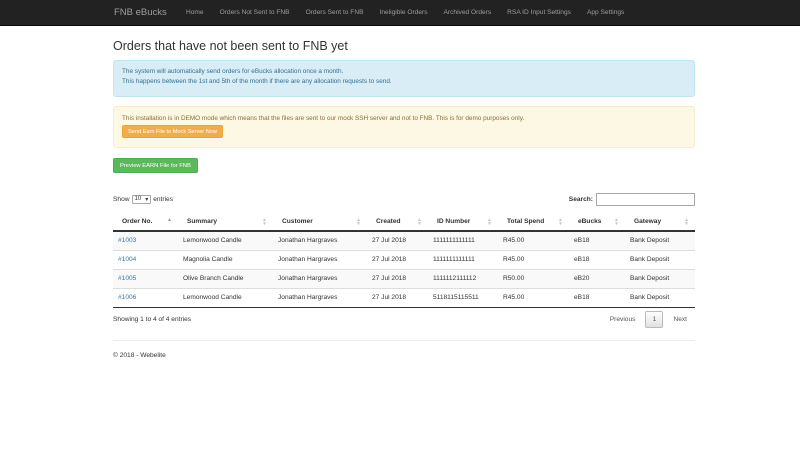  What do you see at coordinates (169, 220) in the screenshot?
I see `sort-ascending-icon: ▲` at bounding box center [169, 220].